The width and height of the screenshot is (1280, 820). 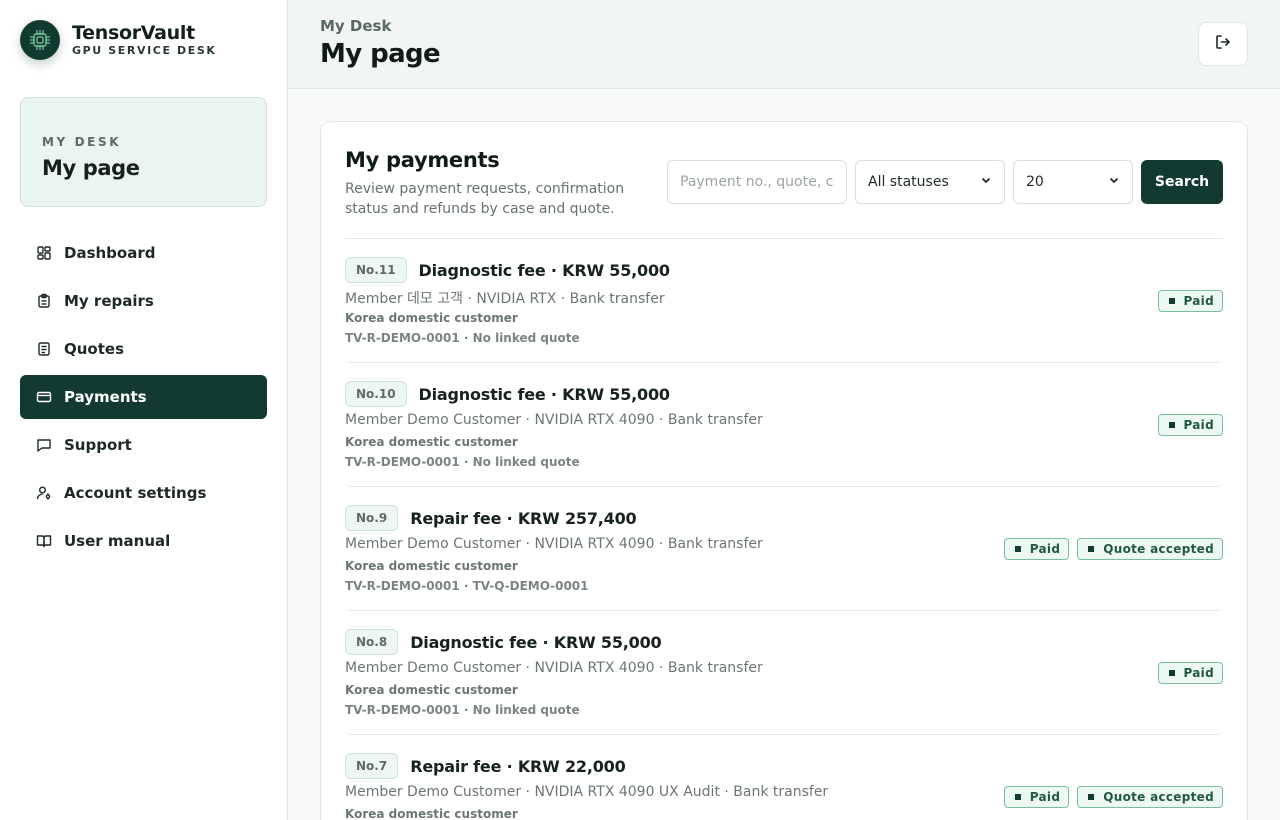 What do you see at coordinates (117, 541) in the screenshot?
I see `sidebar-item-label: User manual` at bounding box center [117, 541].